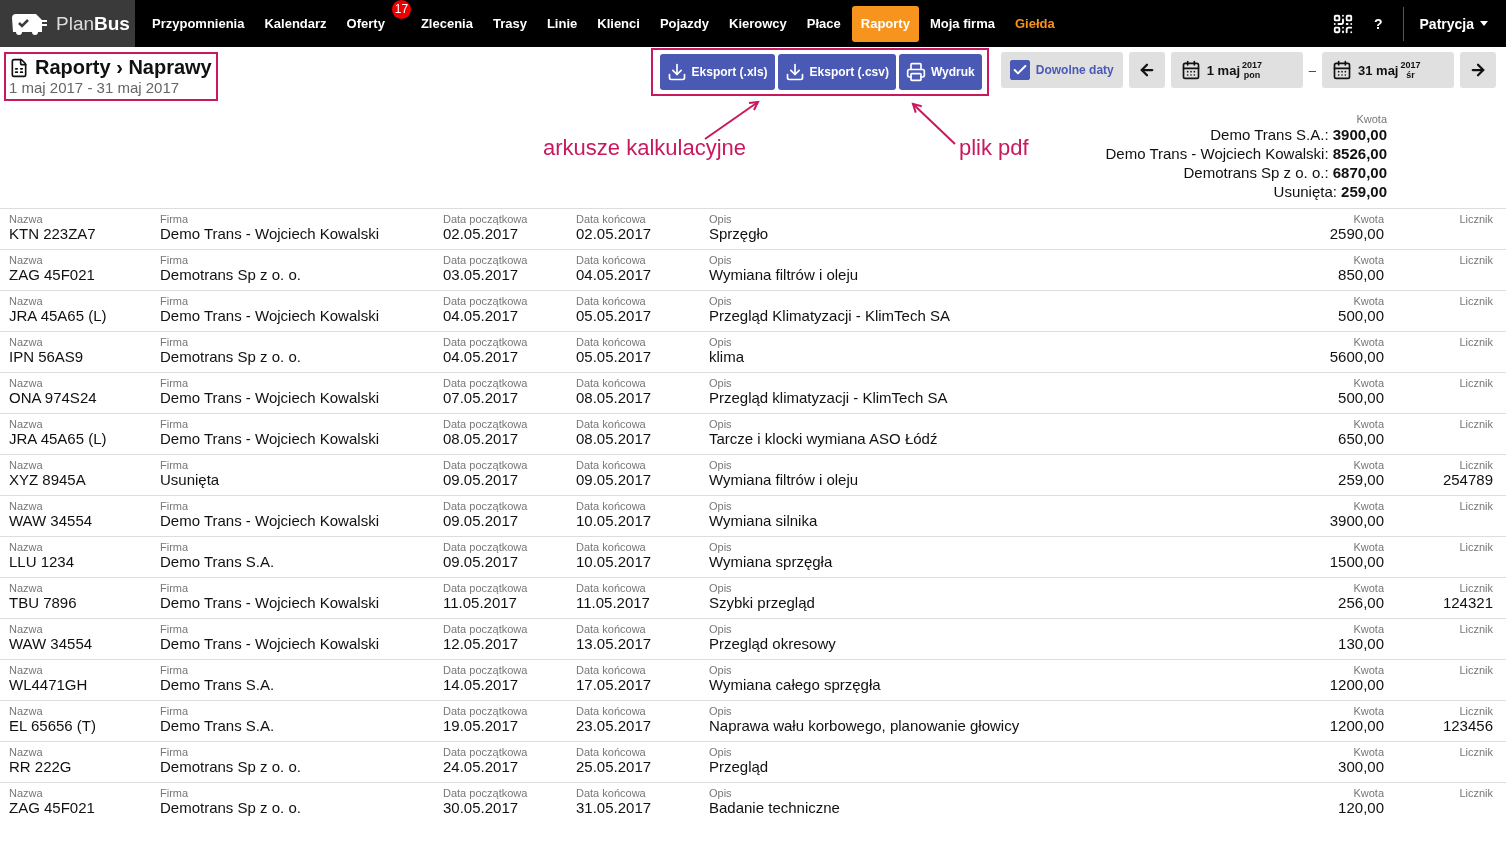  Describe the element at coordinates (1361, 644) in the screenshot. I see `table-cell: 130,00` at that location.